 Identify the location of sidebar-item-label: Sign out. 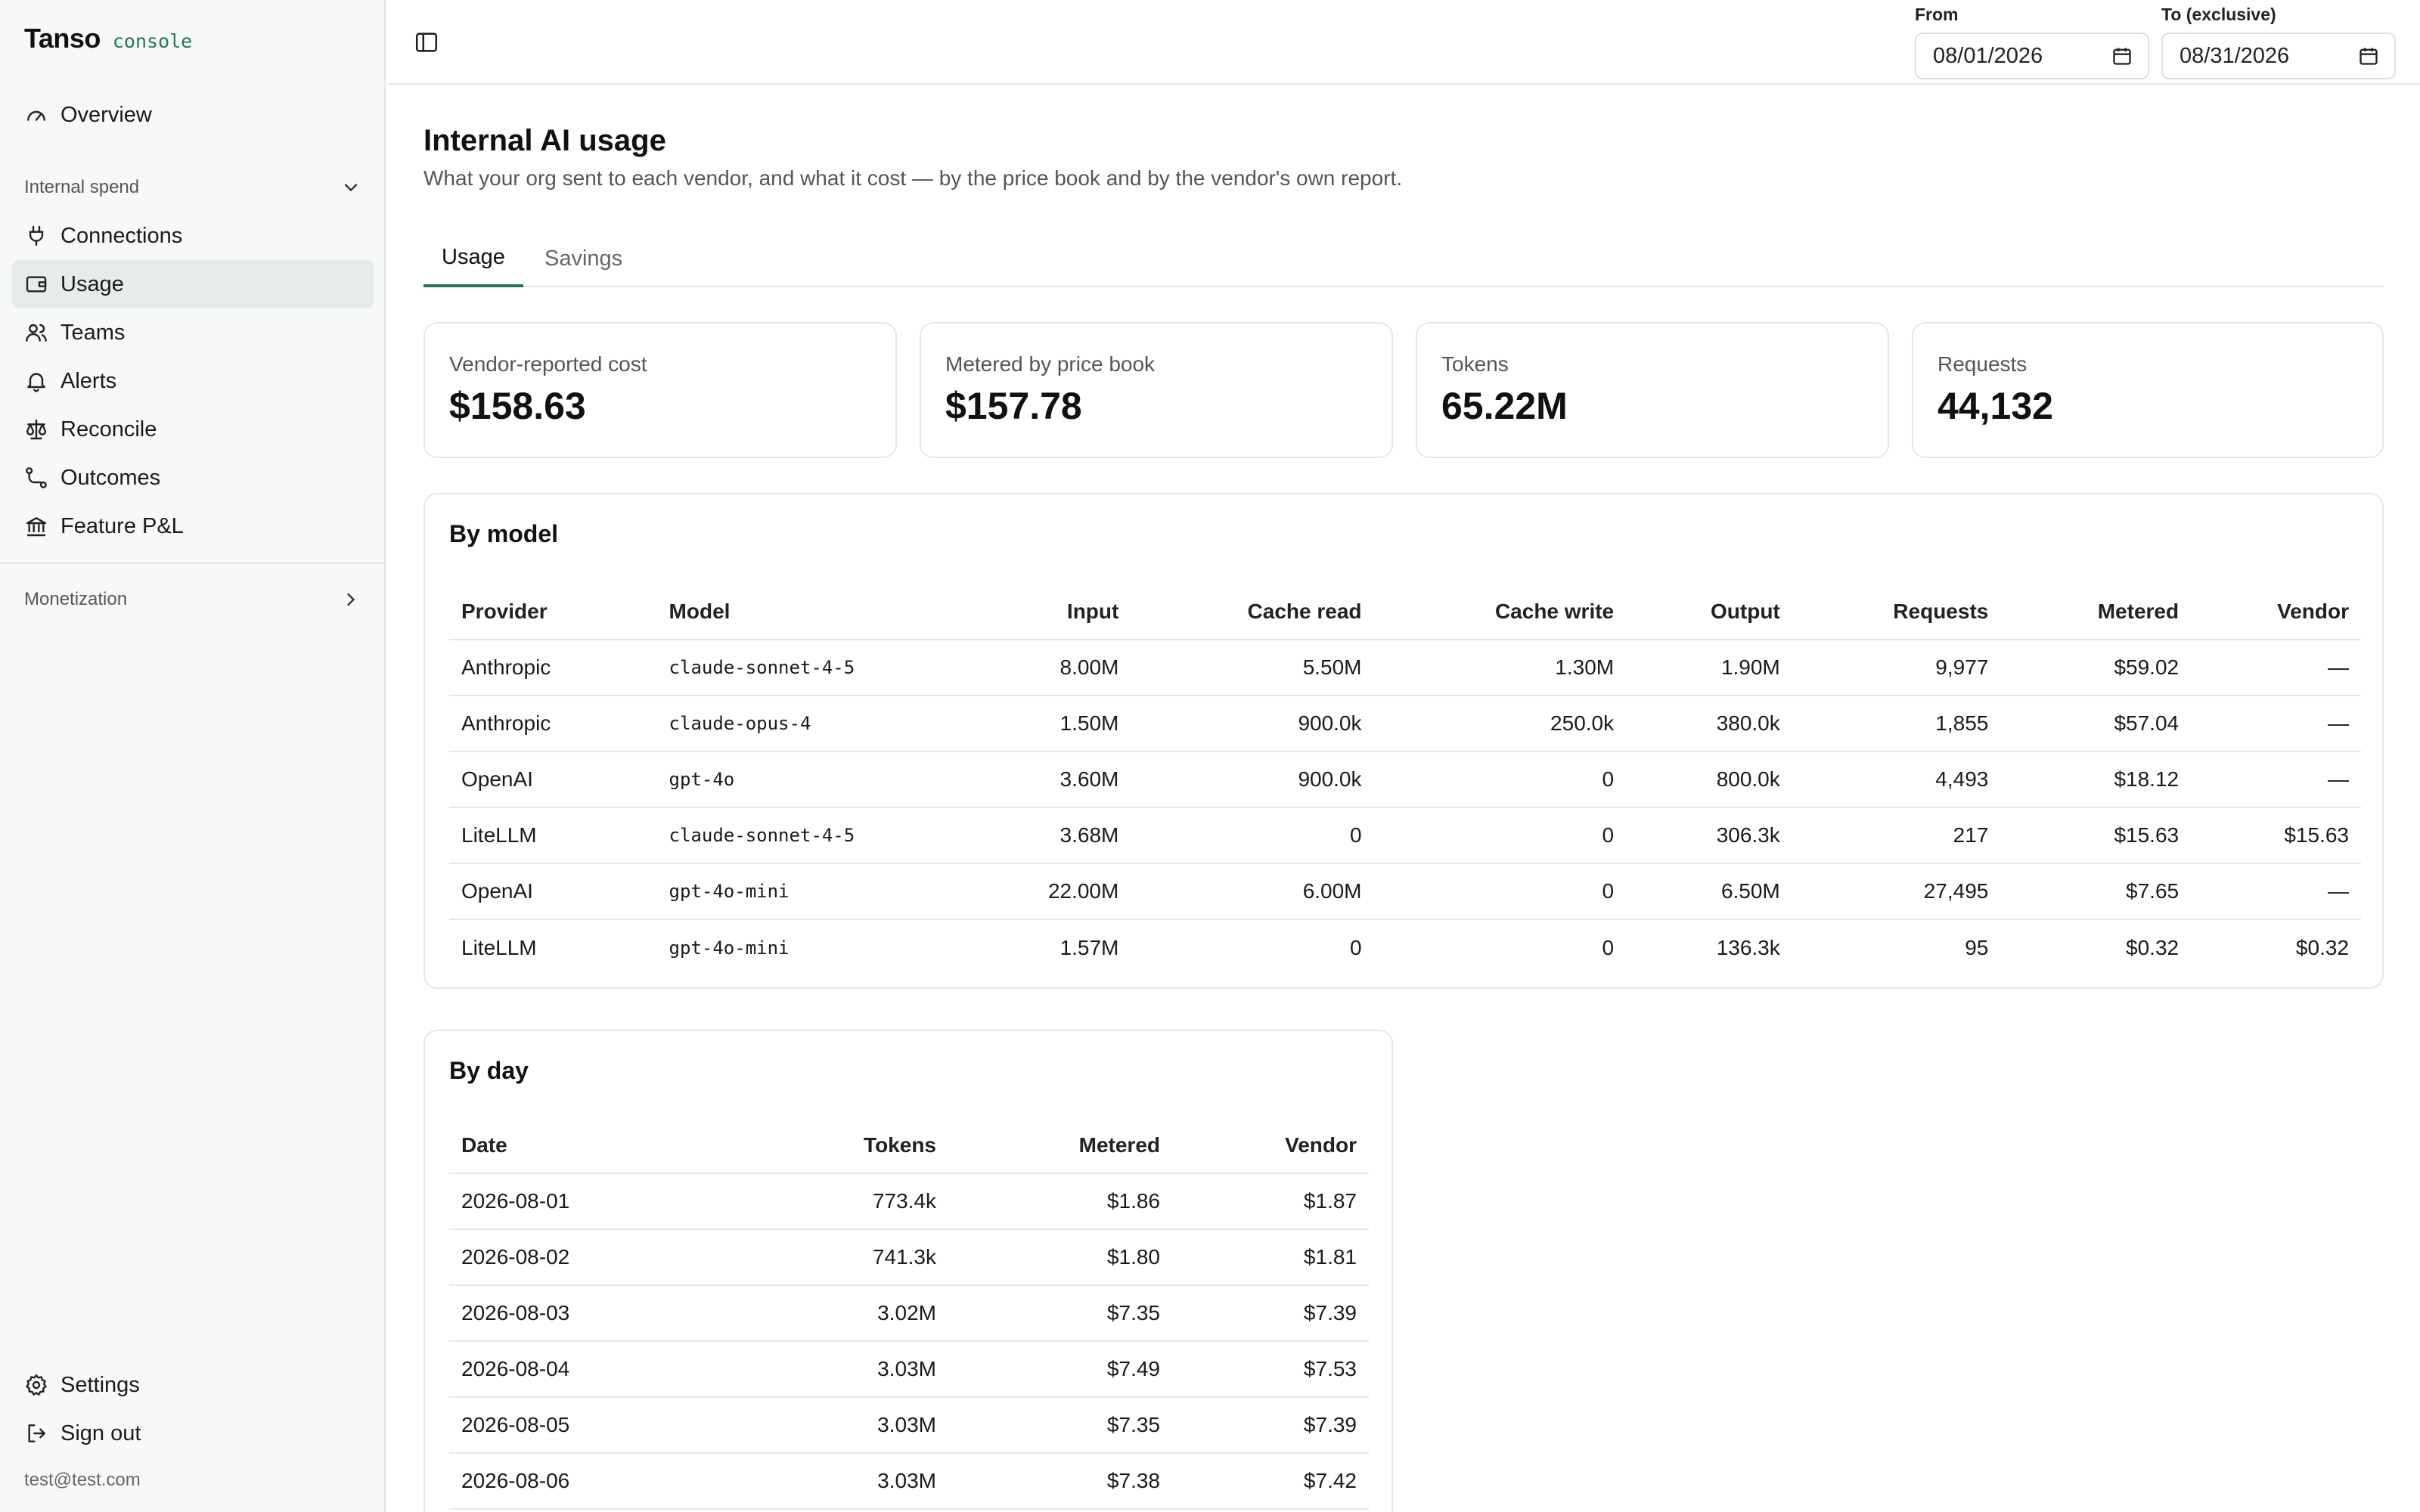
(100, 1433).